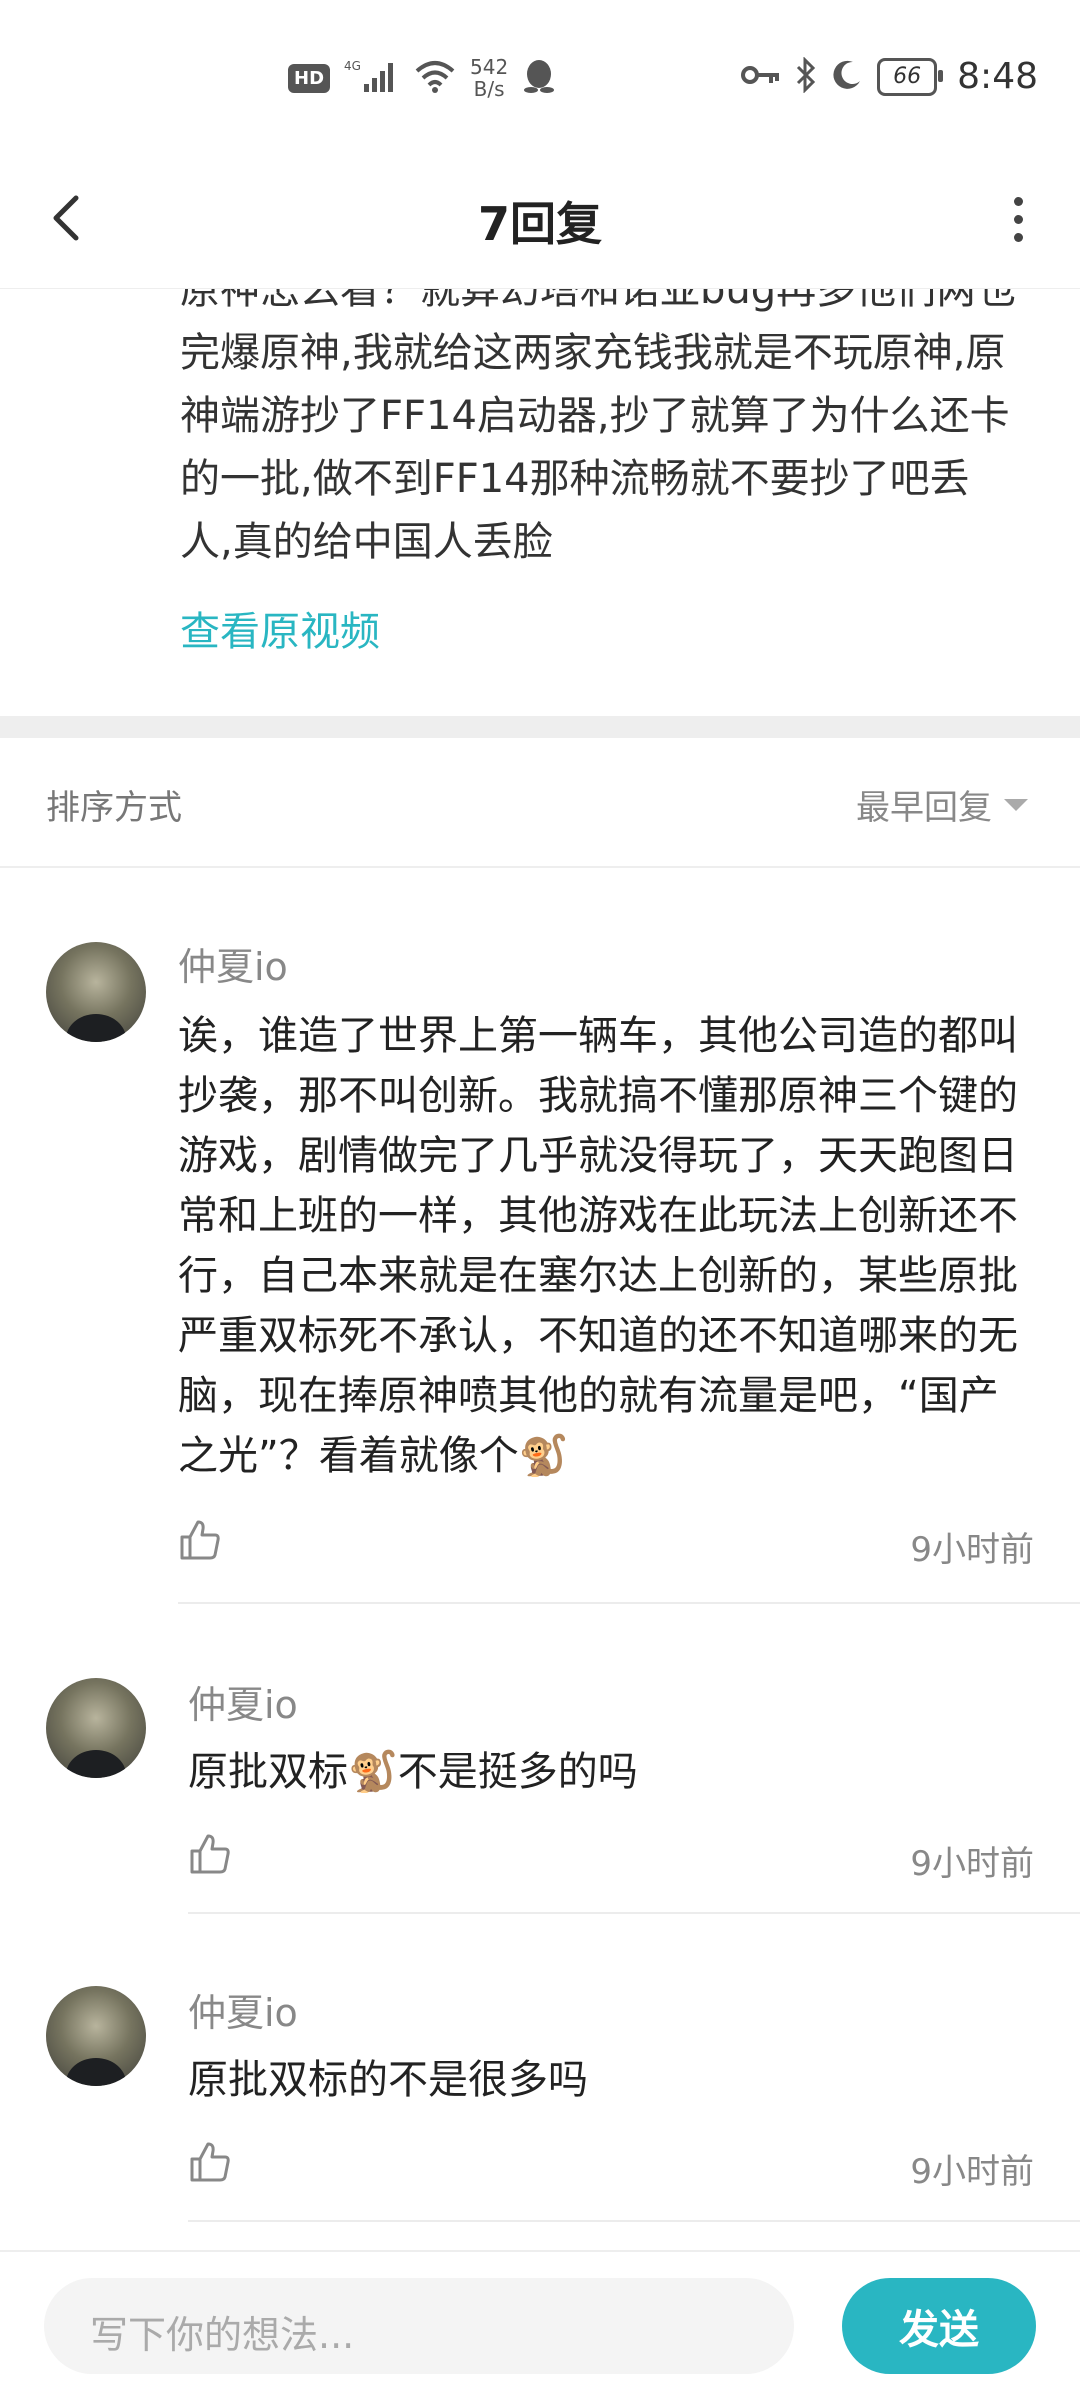  I want to click on sort-value: 最早回复, so click(924, 808).